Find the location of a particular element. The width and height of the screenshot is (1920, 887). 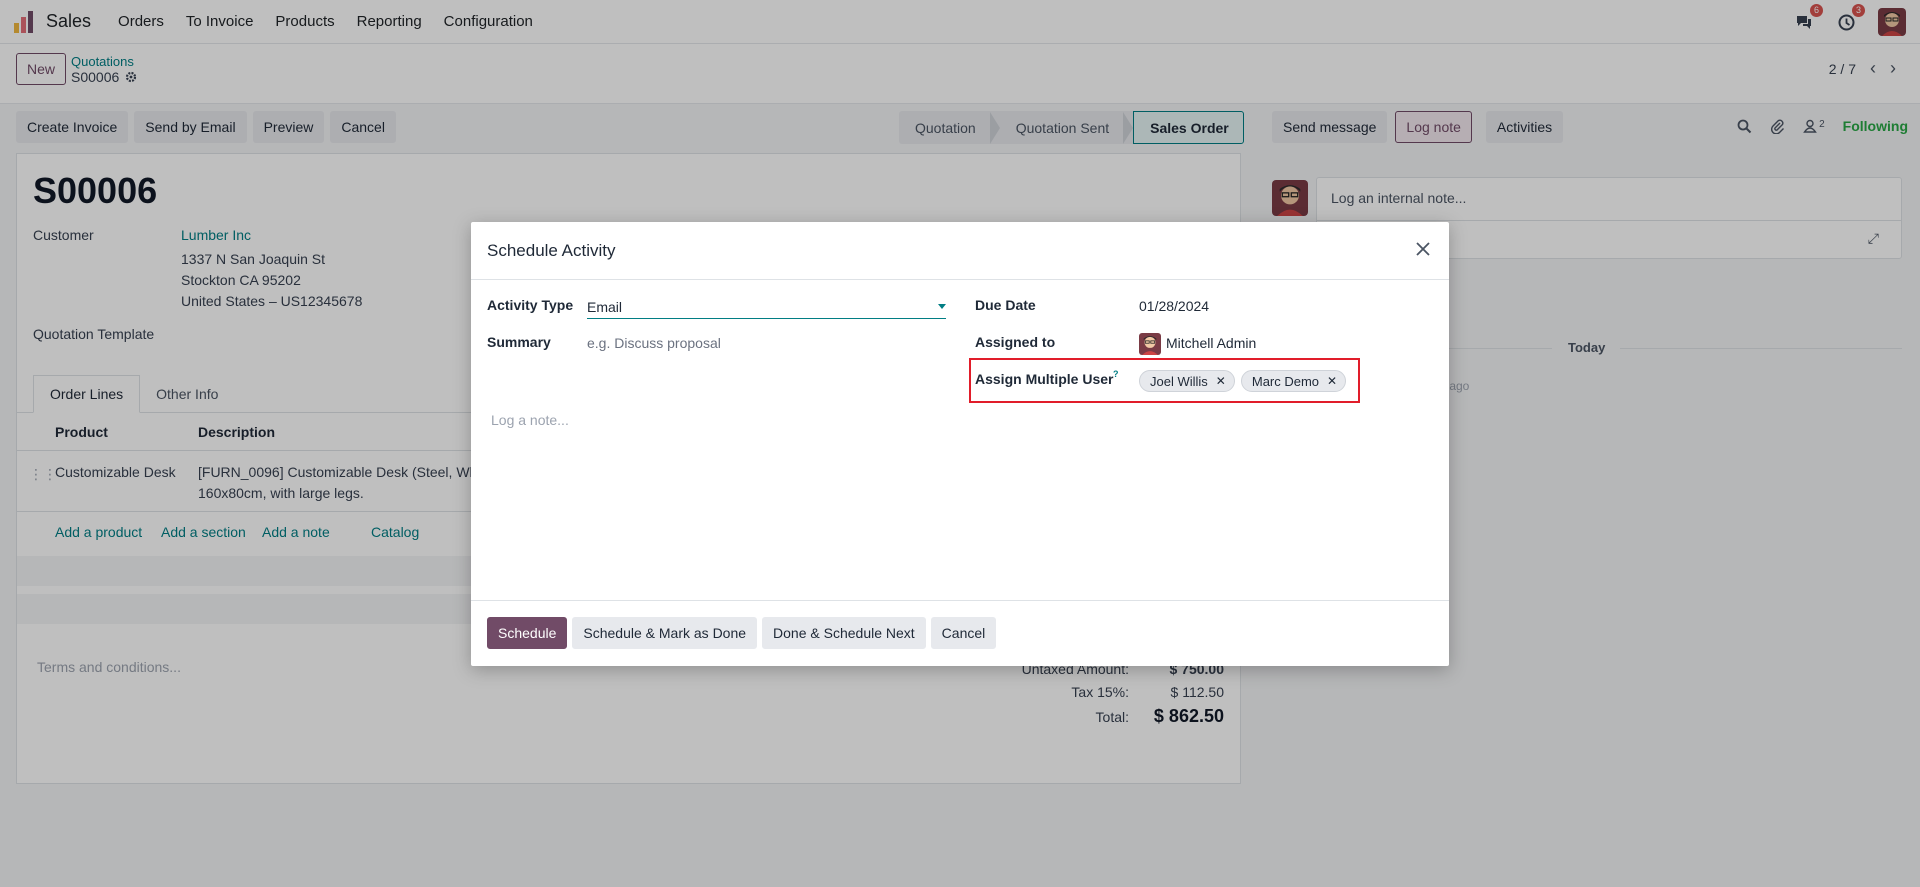

caret-down-icon is located at coordinates (942, 306).